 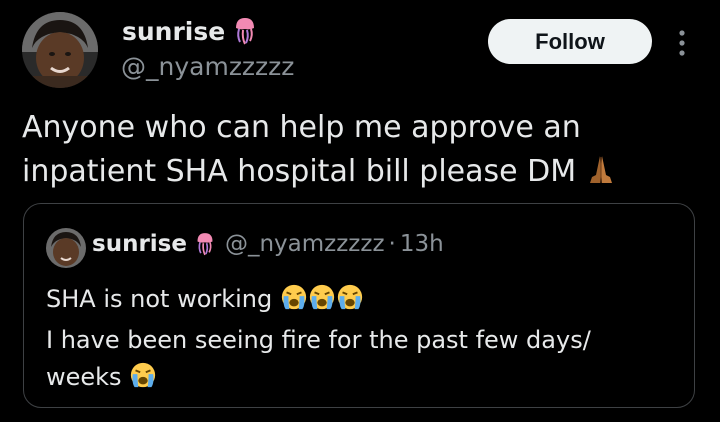 What do you see at coordinates (60, 50) in the screenshot?
I see `avatar` at bounding box center [60, 50].